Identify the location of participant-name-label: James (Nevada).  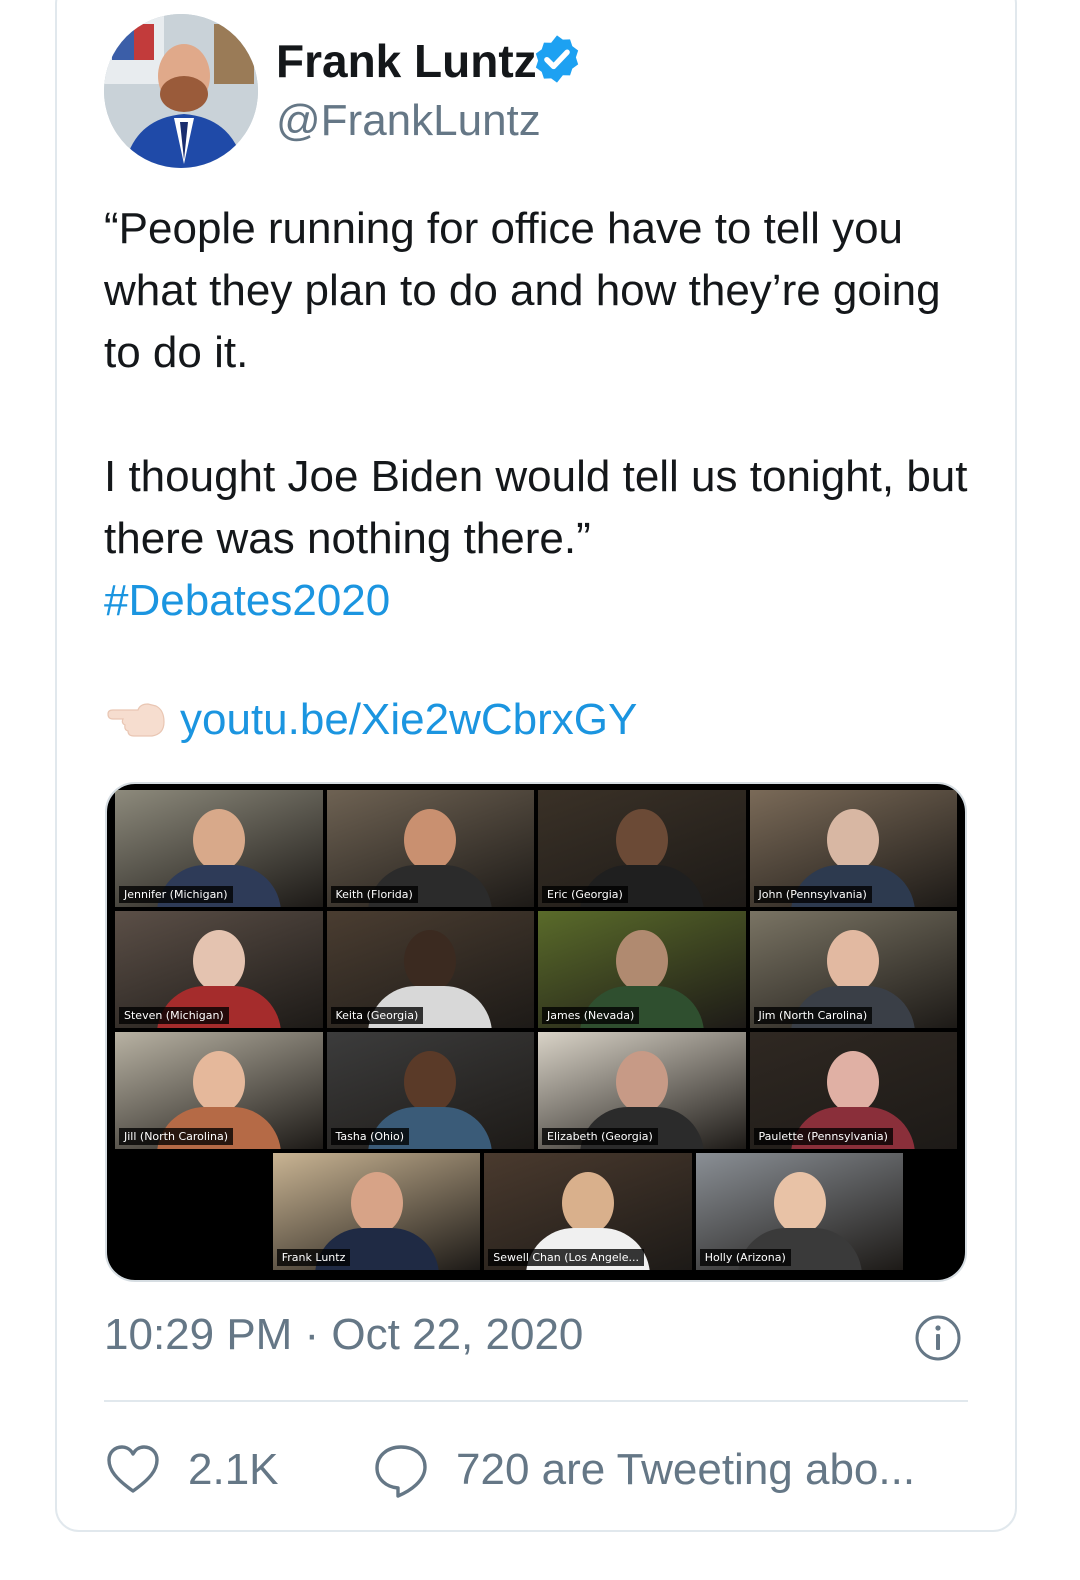
(591, 1015).